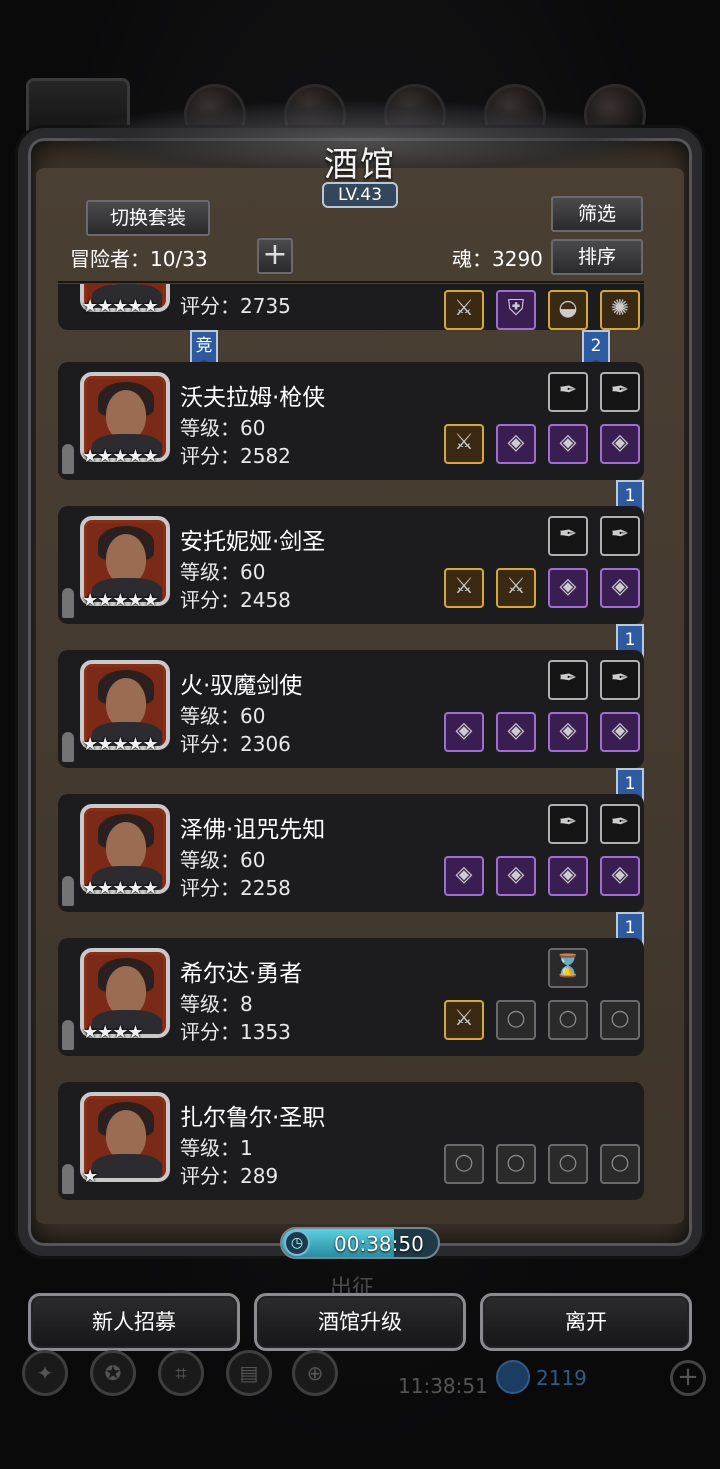 The width and height of the screenshot is (720, 1469). What do you see at coordinates (351, 307) in the screenshot?
I see `hero-card-partial: ★★★★★ 评分：2735 ⚔ ⛨ ◒ ✺` at bounding box center [351, 307].